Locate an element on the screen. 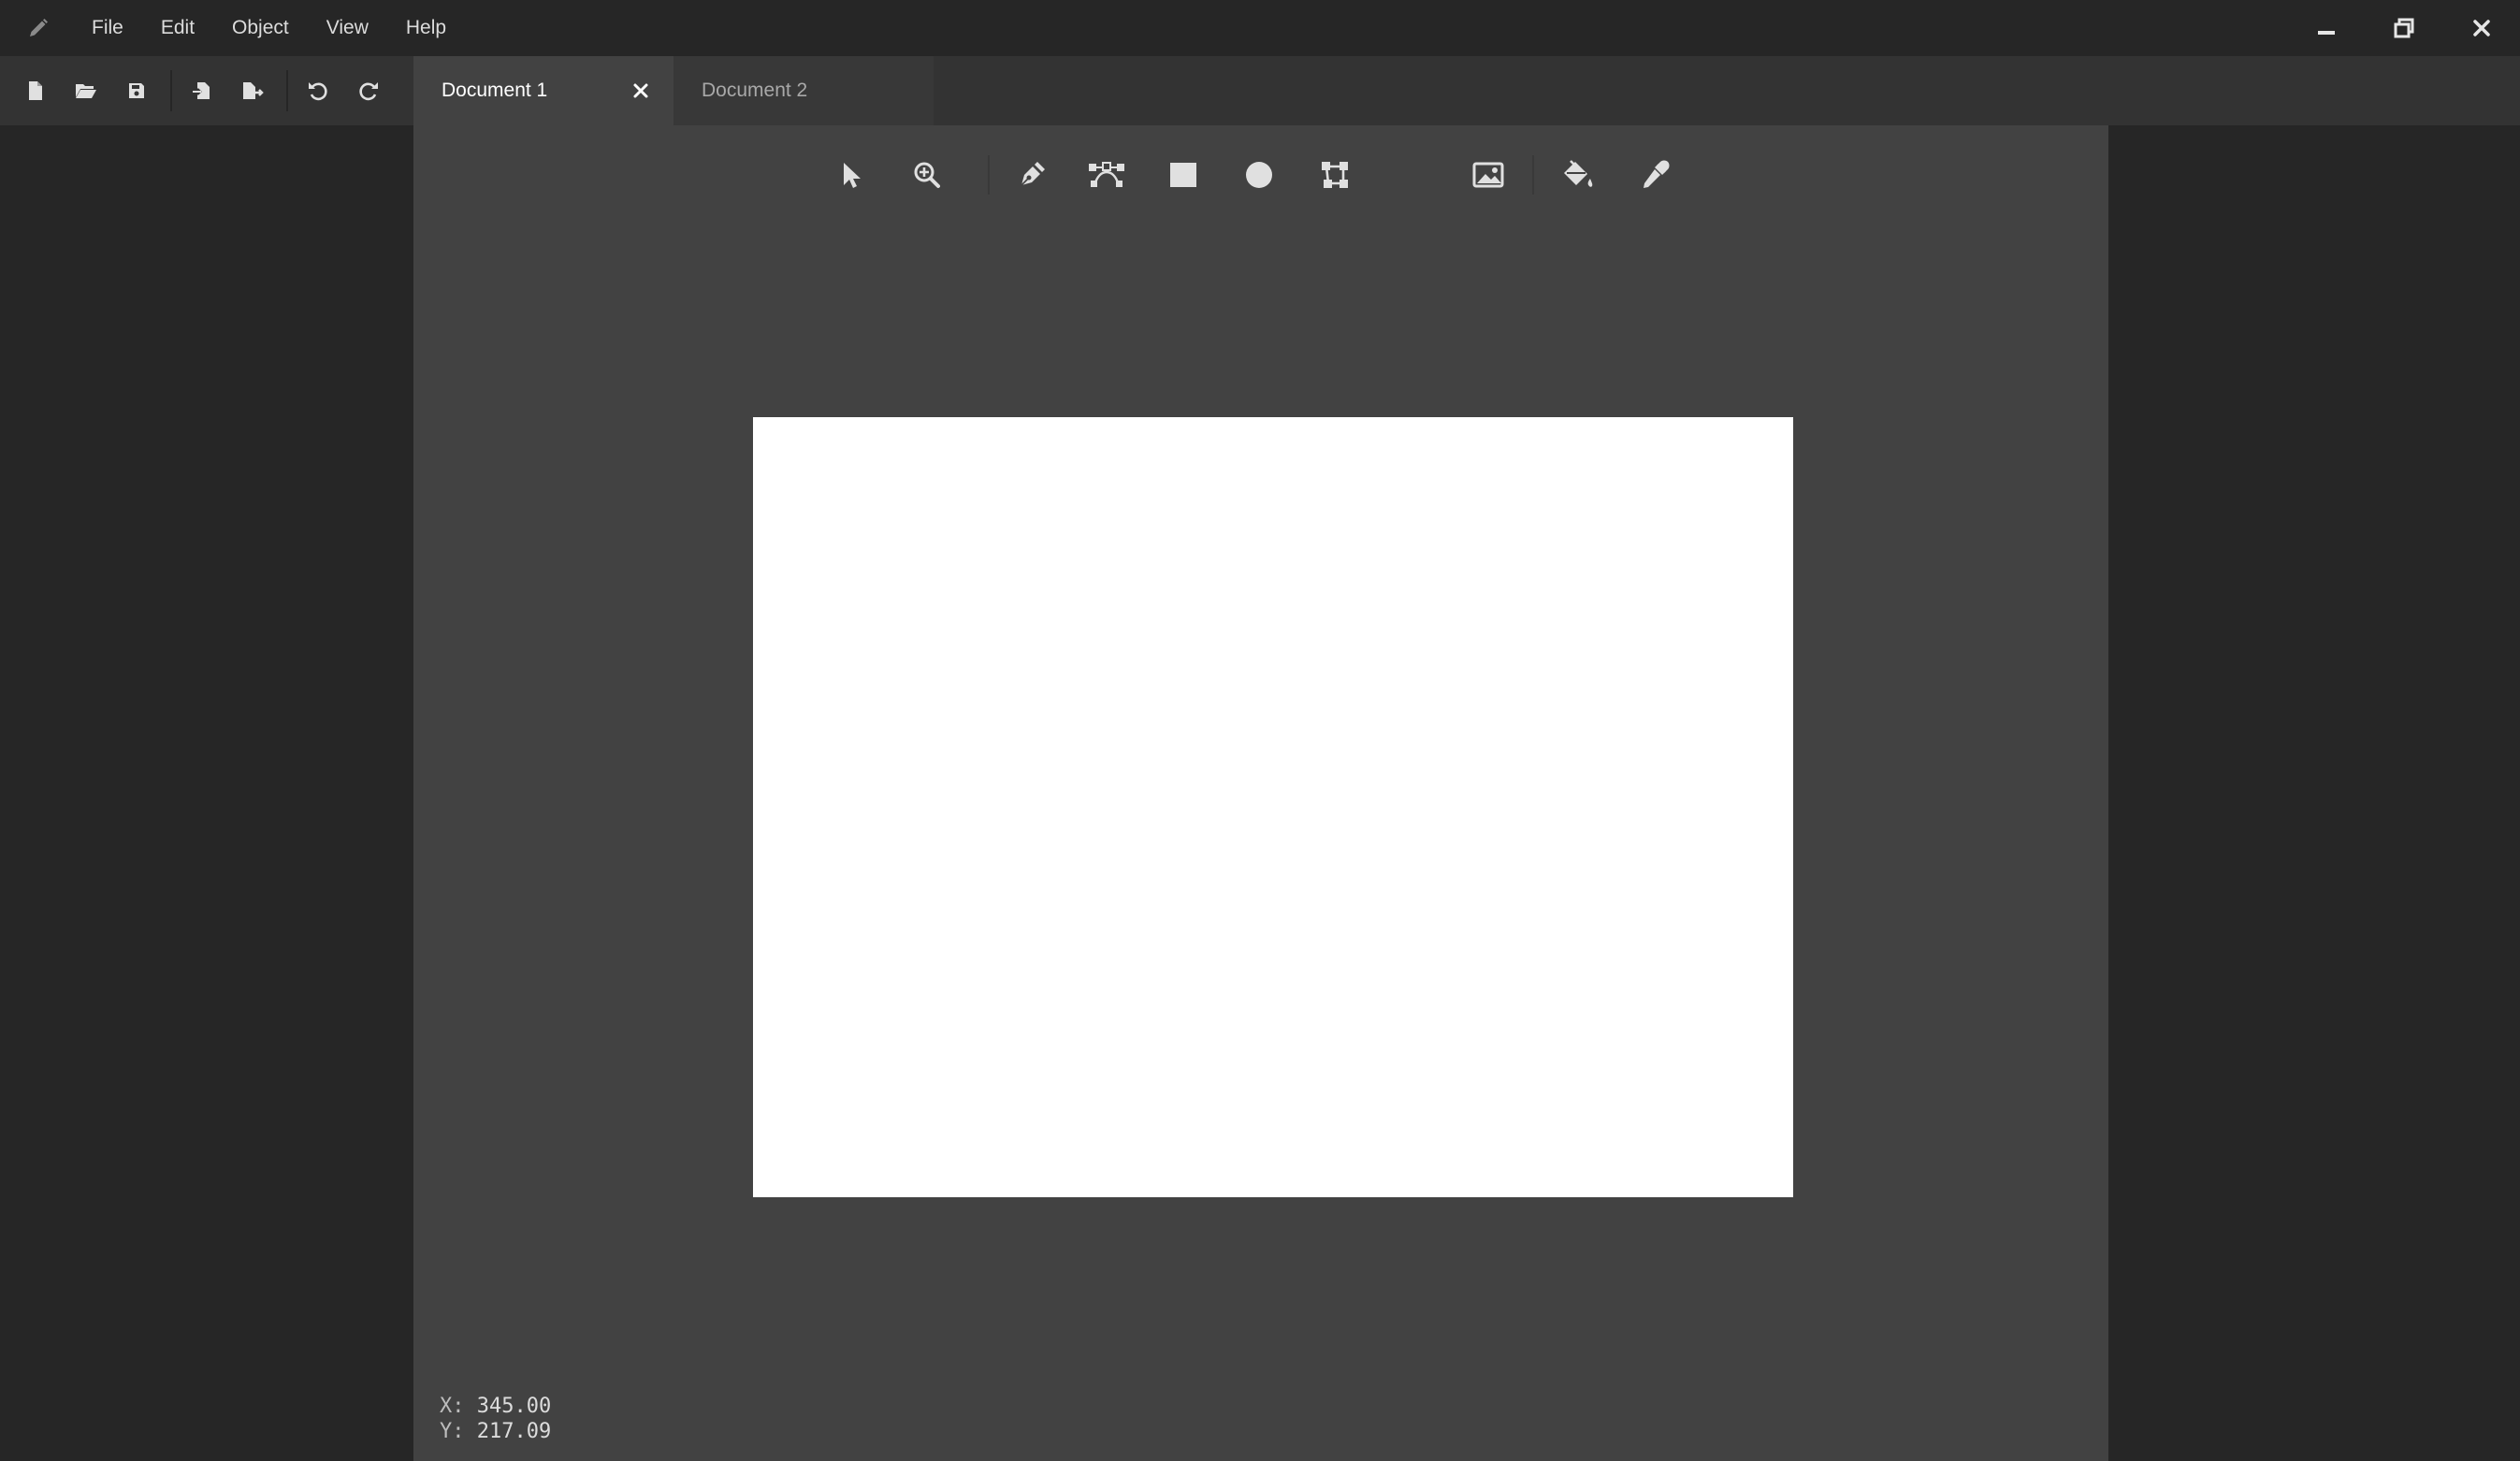 The width and height of the screenshot is (2520, 1461). y-coordinate: Y: 217.09 is located at coordinates (495, 1431).